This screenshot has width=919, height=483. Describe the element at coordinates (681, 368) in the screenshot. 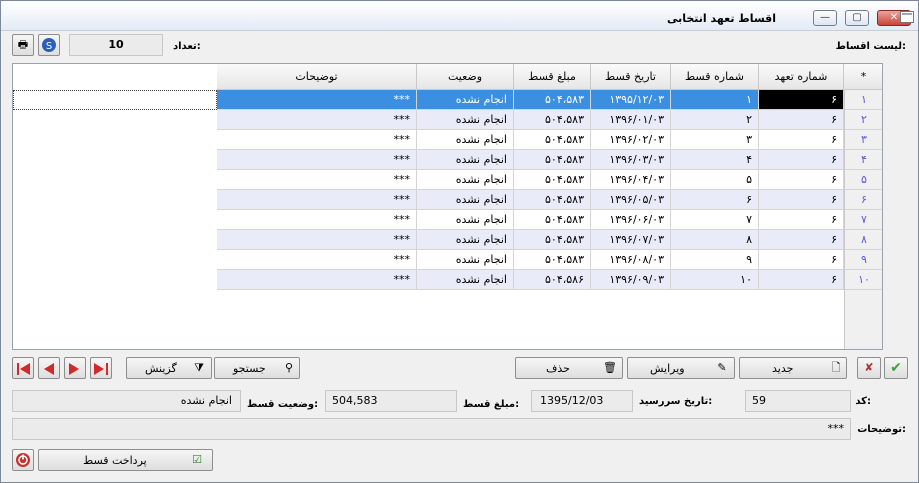

I see `edit-button: ✎ ویرایش` at that location.